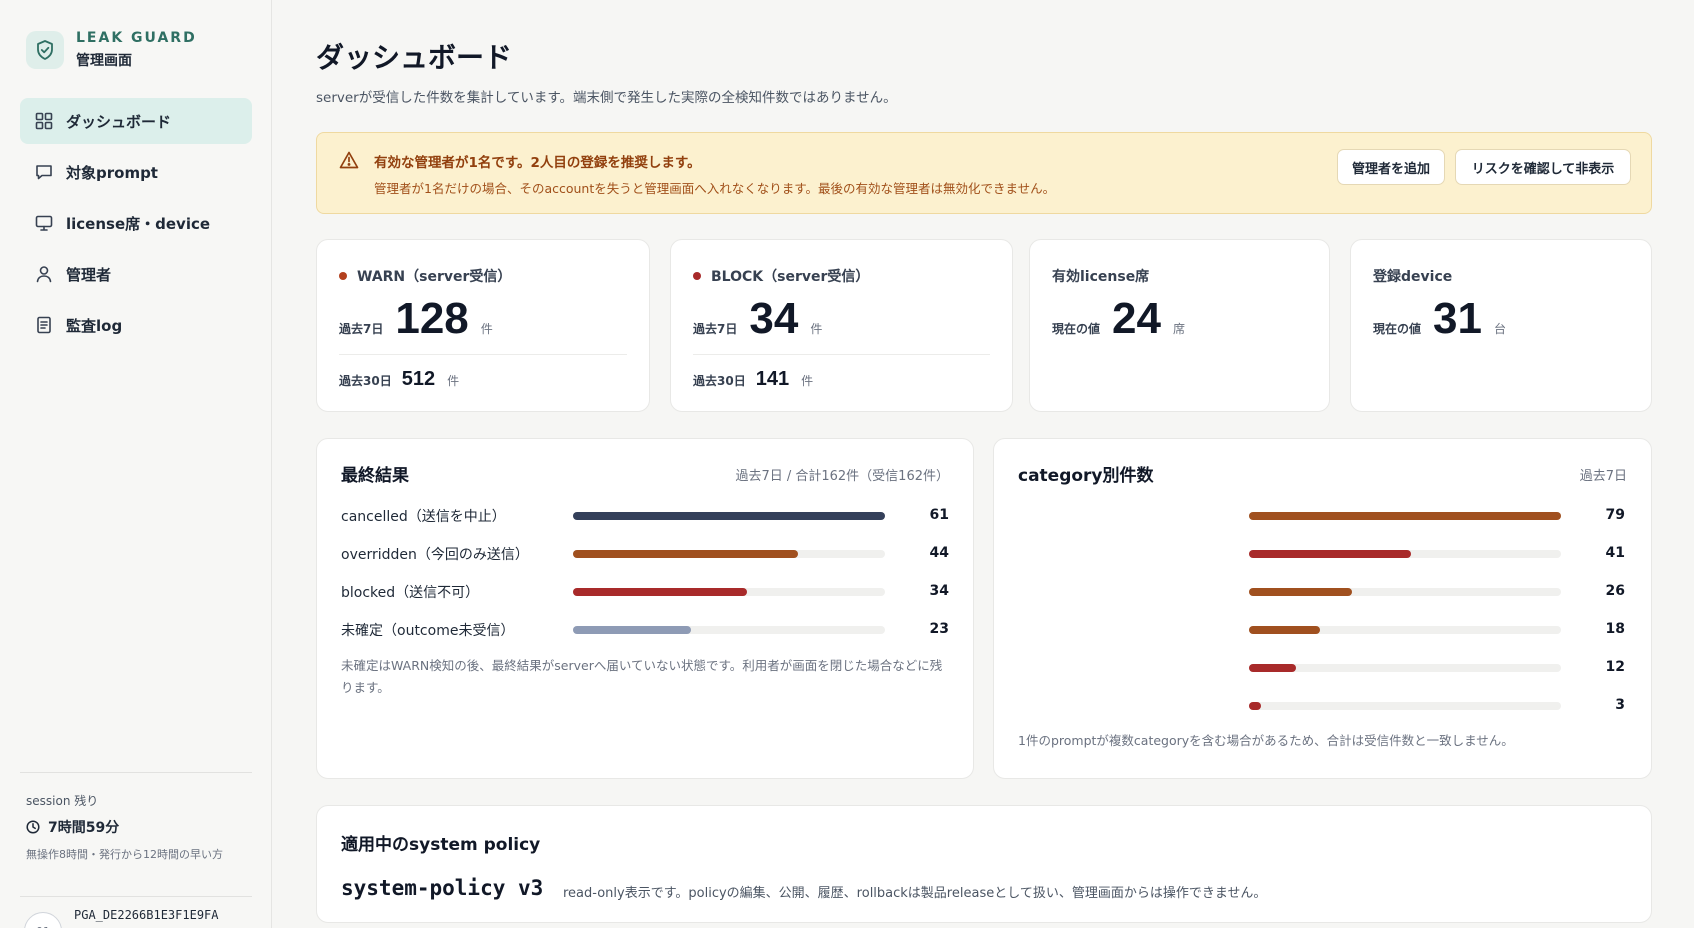 This screenshot has height=928, width=1694. What do you see at coordinates (842, 476) in the screenshot?
I see `panel-meta: 過去7日 / 合計162件（受信162件）` at bounding box center [842, 476].